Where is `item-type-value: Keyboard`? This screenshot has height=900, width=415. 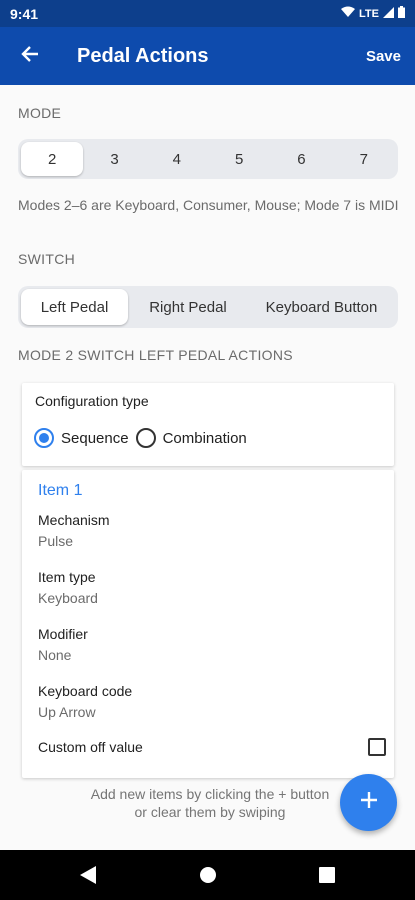
item-type-value: Keyboard is located at coordinates (68, 598).